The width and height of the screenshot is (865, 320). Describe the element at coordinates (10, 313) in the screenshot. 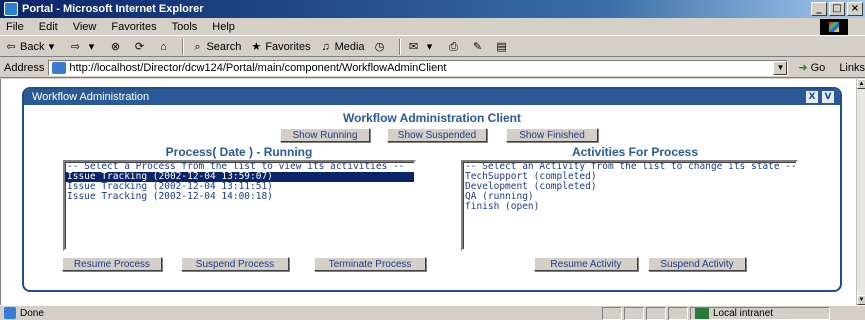

I see `page-done-icon` at that location.